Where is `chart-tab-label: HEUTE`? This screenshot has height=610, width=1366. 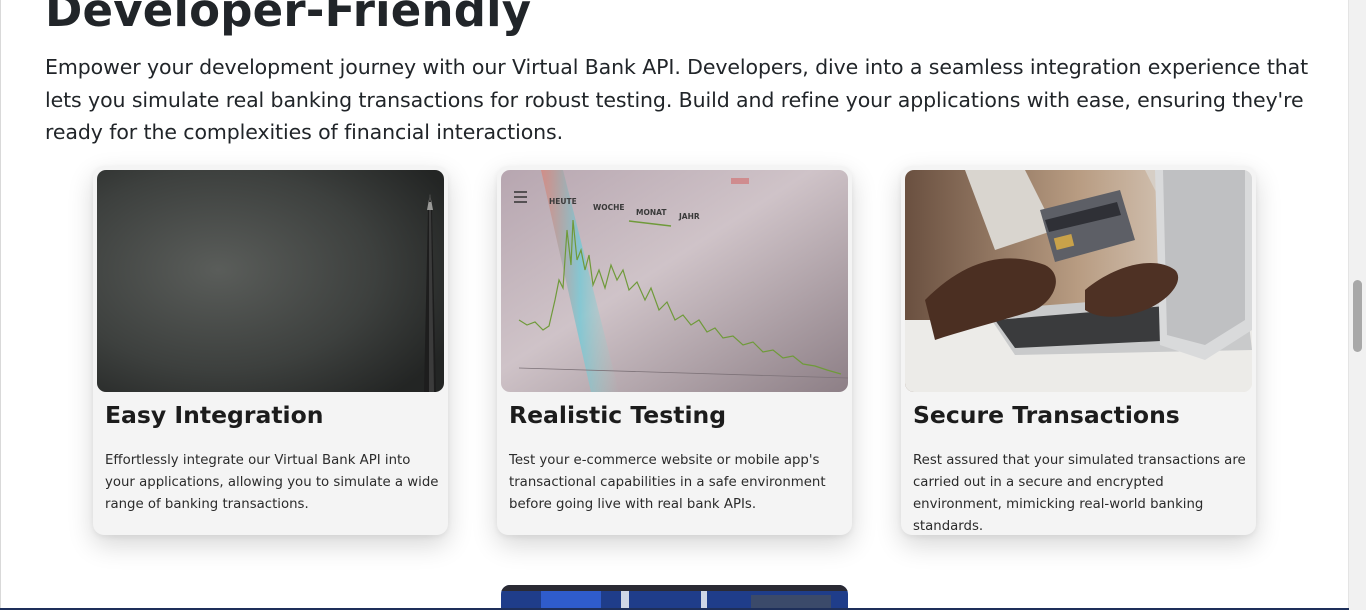 chart-tab-label: HEUTE is located at coordinates (563, 201).